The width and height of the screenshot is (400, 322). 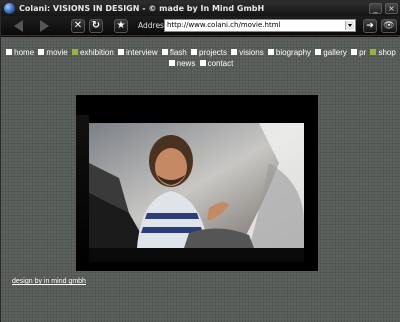 I want to click on minimize-button: _, so click(x=375, y=8).